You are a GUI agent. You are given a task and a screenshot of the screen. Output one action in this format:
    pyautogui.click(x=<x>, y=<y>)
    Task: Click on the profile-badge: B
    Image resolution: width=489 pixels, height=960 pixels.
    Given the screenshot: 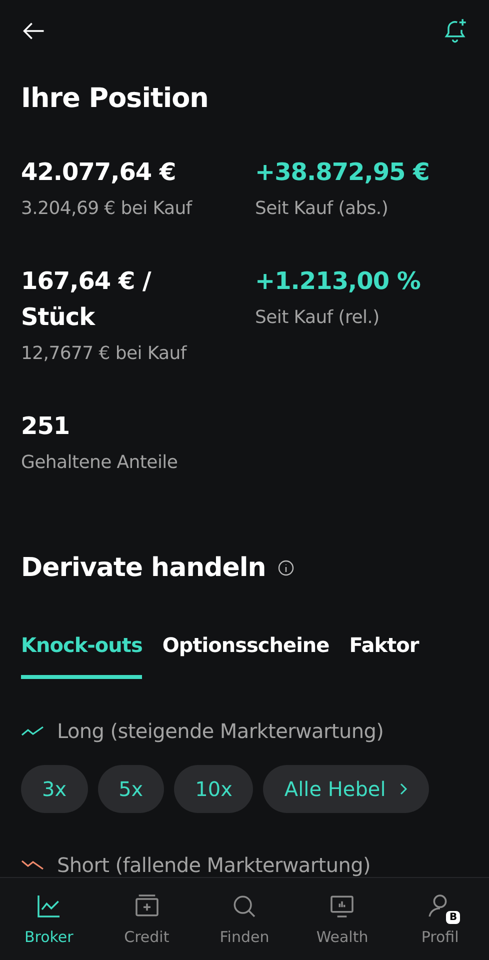 What is the action you would take?
    pyautogui.click(x=453, y=917)
    